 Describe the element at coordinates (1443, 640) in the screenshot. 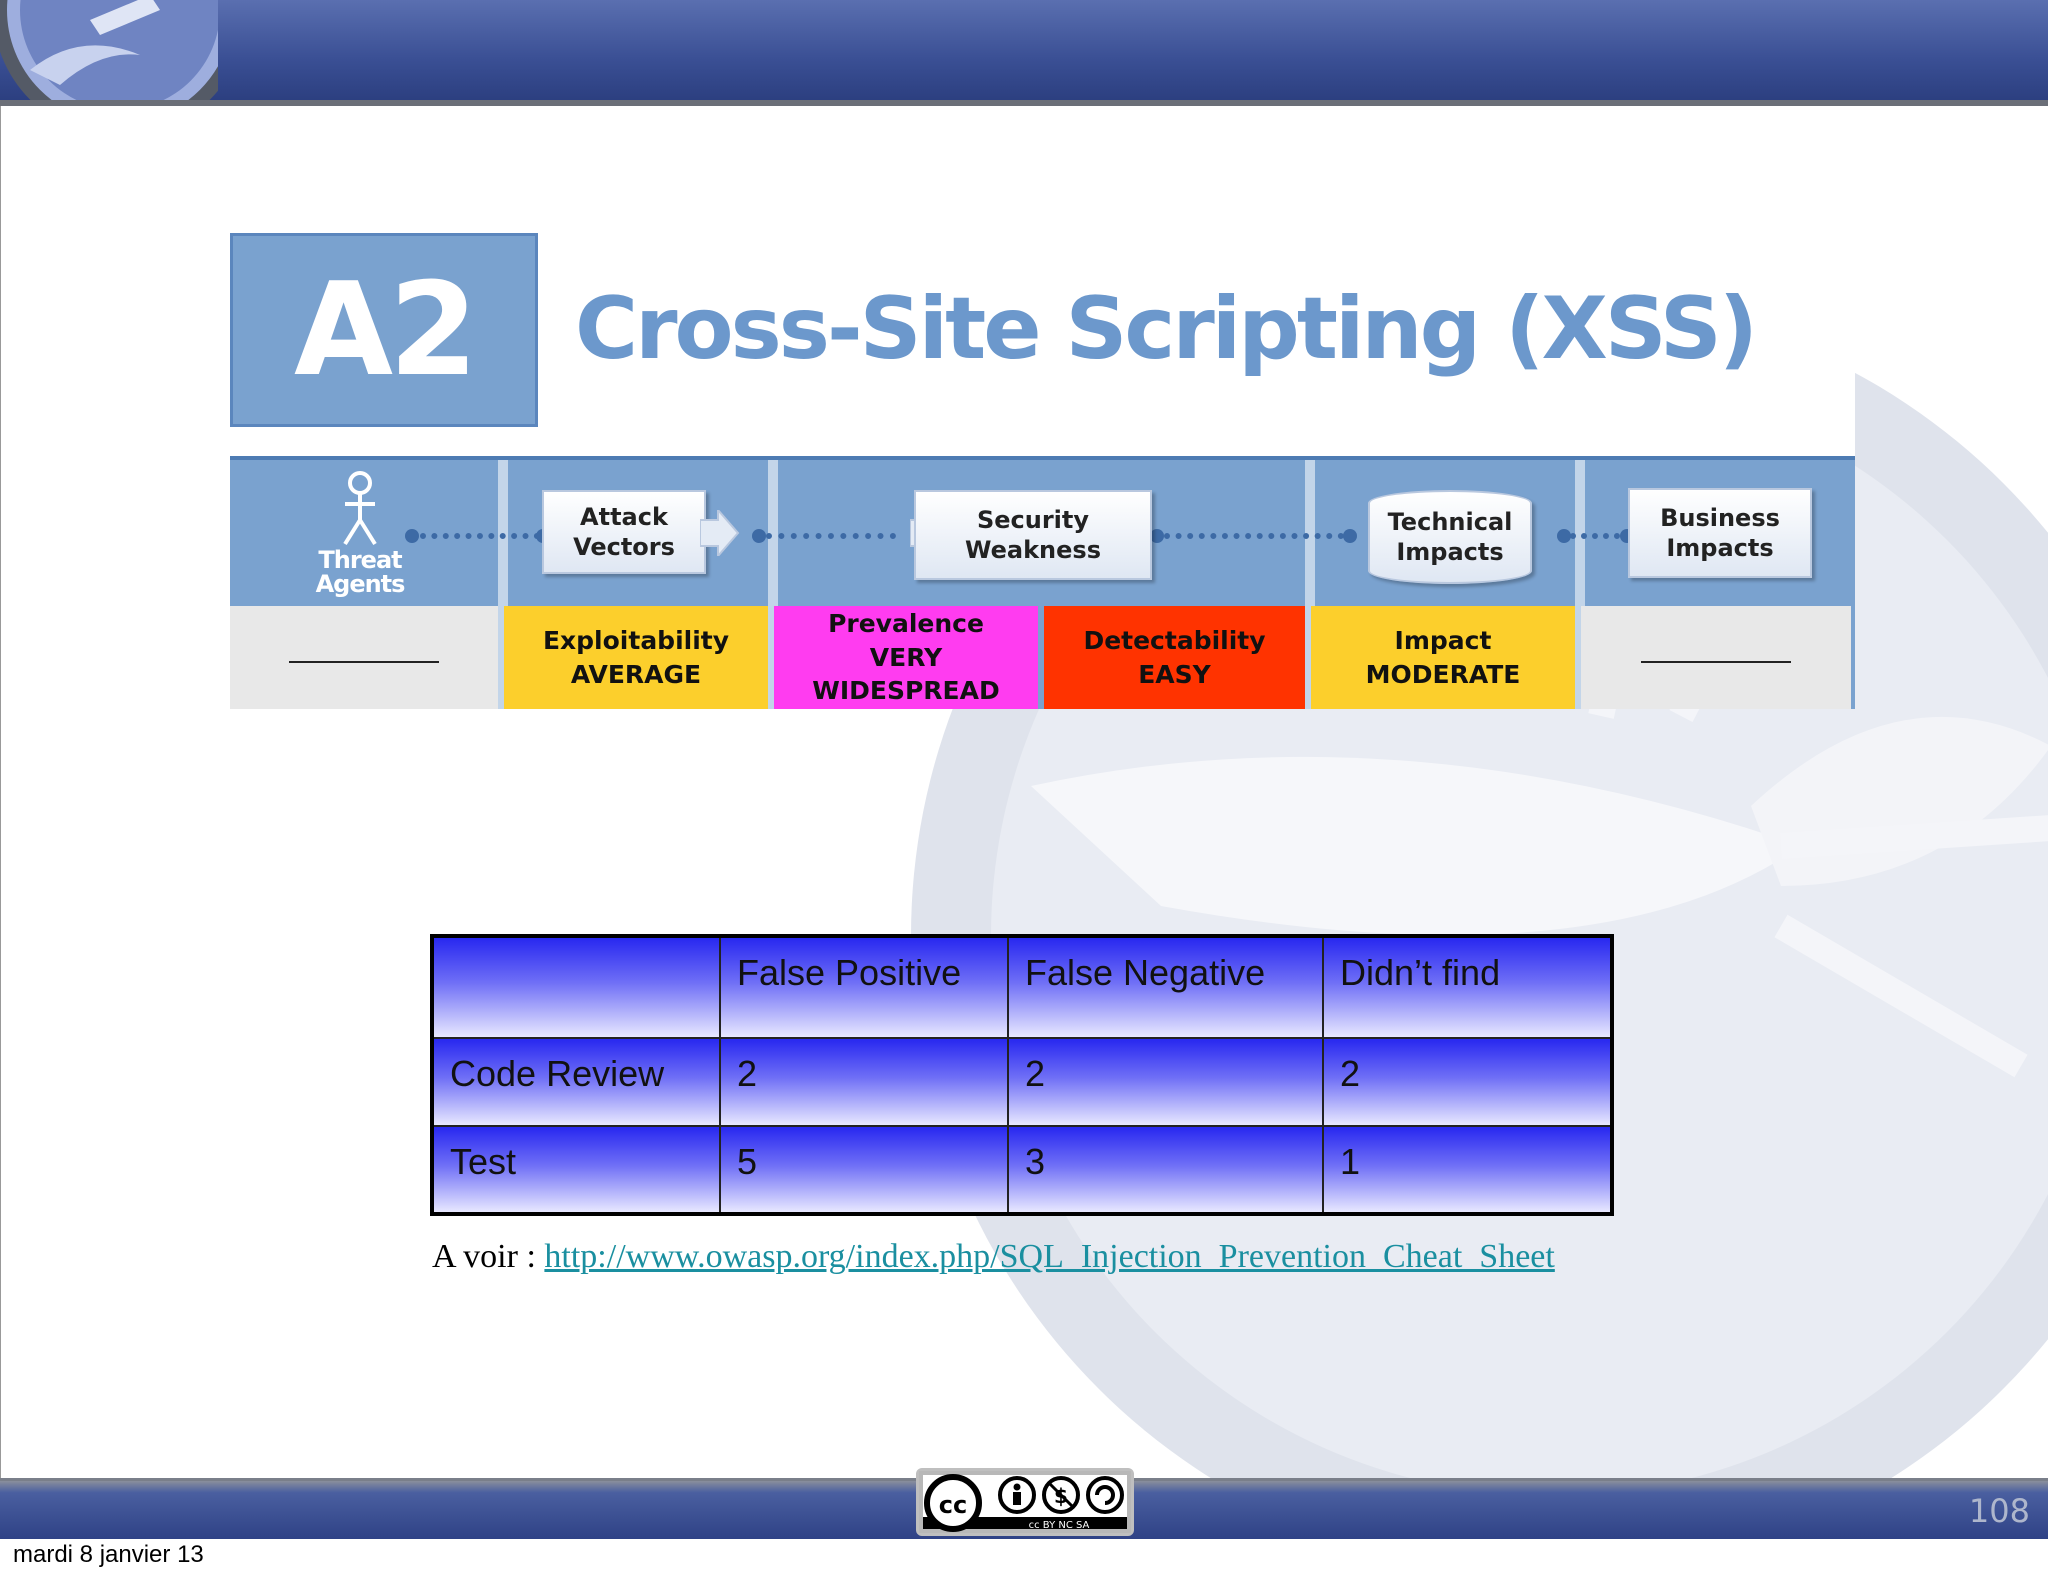

I see `rating-label: Impact` at that location.